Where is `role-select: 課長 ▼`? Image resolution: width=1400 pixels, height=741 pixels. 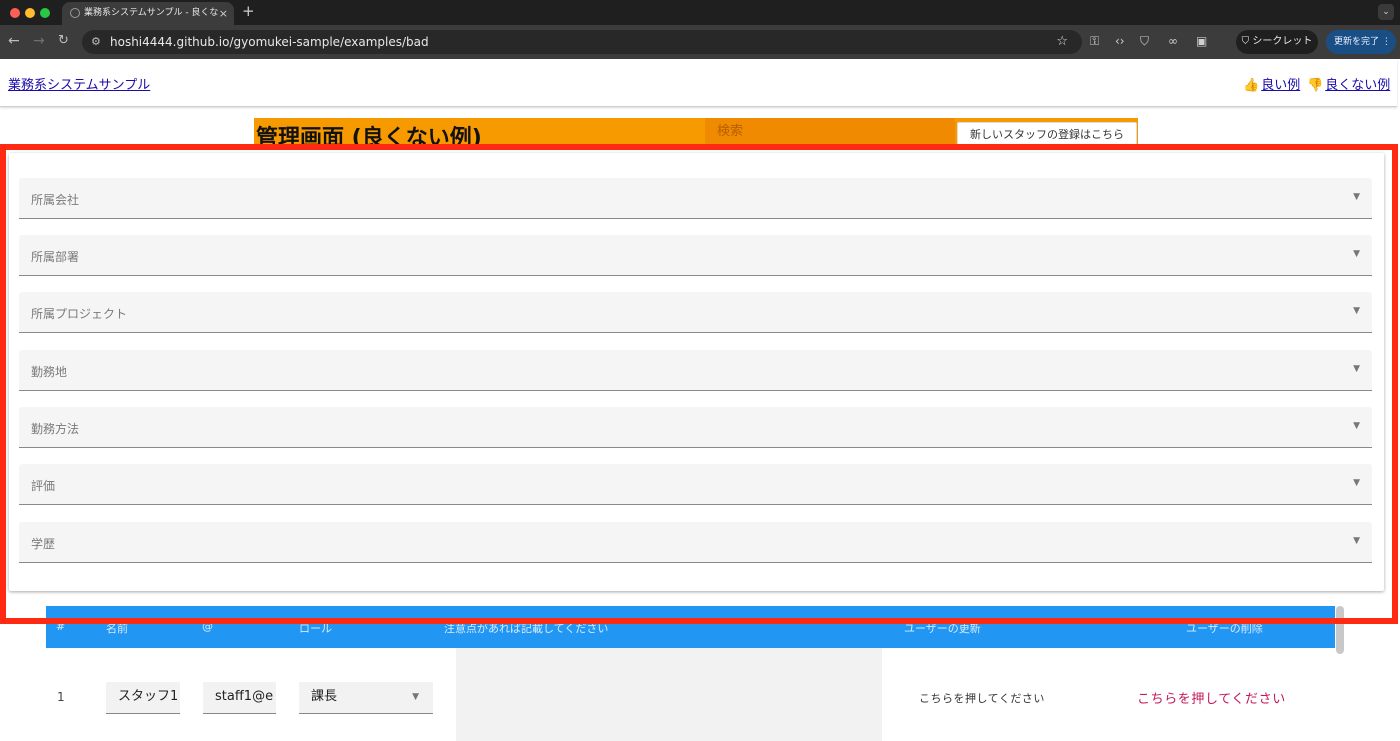 role-select: 課長 ▼ is located at coordinates (366, 698).